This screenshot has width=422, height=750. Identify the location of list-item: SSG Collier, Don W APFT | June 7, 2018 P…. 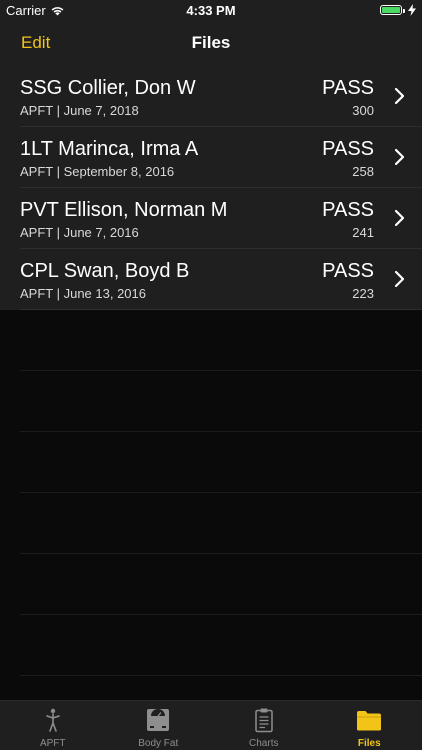
(211, 96).